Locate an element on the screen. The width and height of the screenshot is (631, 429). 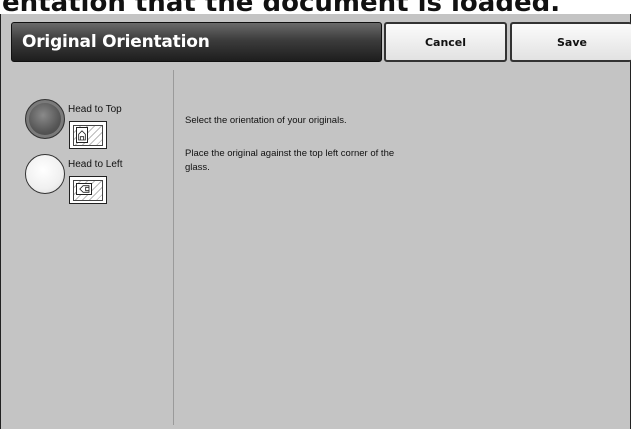
option-label-head-to-left: Head to Left is located at coordinates (95, 164).